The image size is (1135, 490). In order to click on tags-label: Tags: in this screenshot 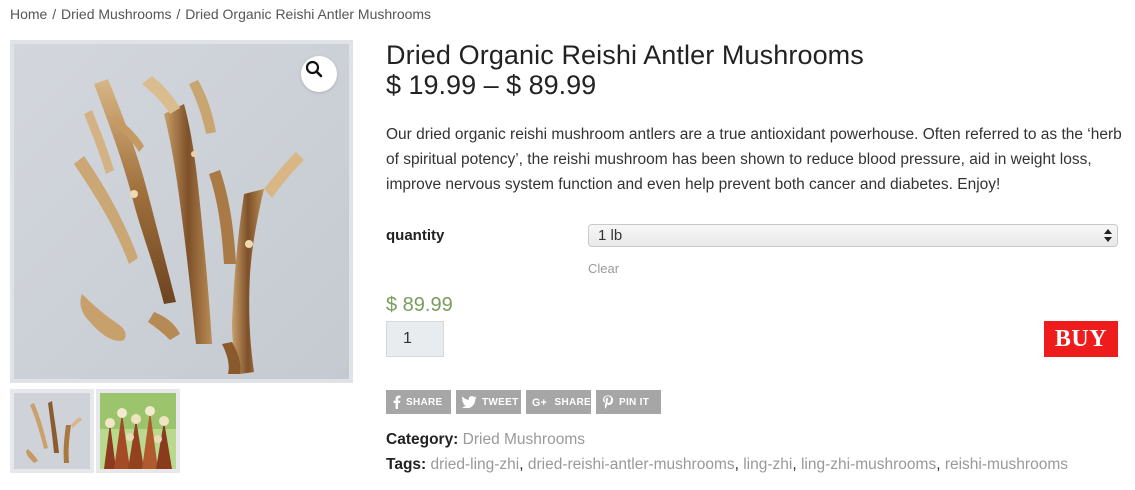, I will do `click(406, 464)`.